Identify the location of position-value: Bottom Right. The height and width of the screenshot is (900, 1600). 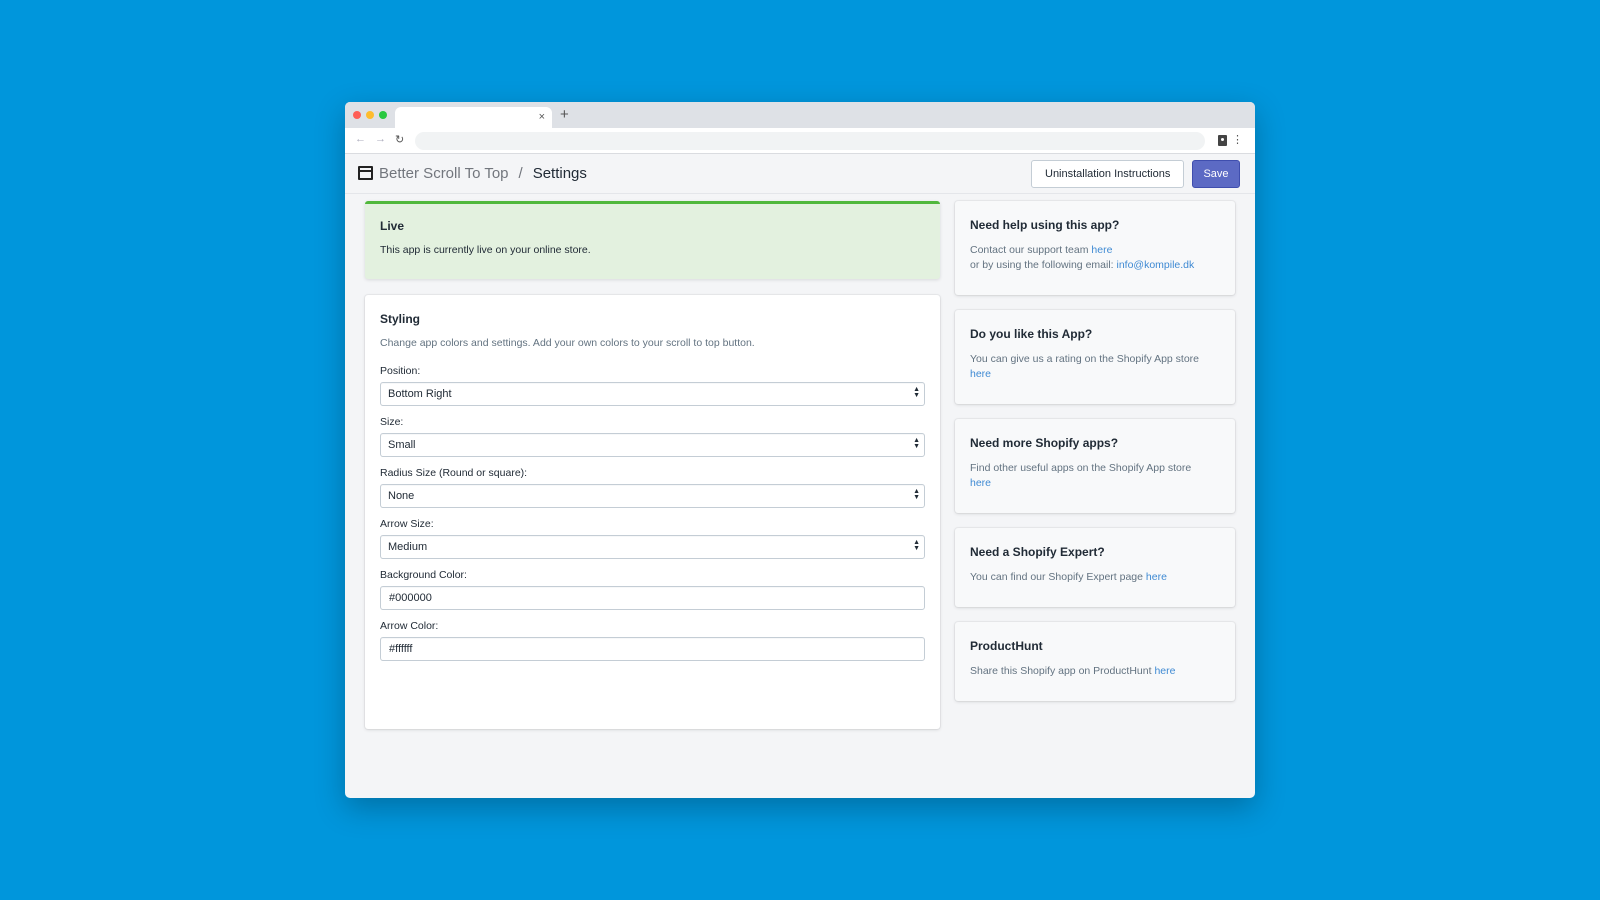
(420, 394).